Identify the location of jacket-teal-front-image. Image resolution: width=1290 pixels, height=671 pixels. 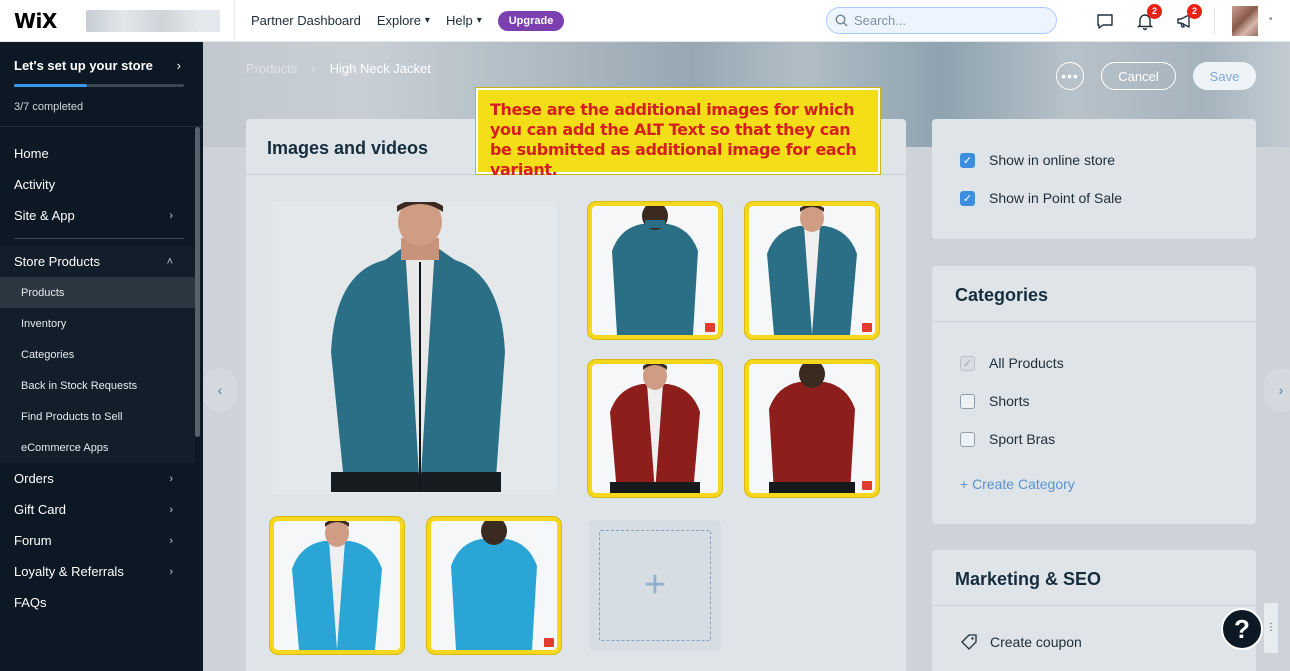
(812, 270).